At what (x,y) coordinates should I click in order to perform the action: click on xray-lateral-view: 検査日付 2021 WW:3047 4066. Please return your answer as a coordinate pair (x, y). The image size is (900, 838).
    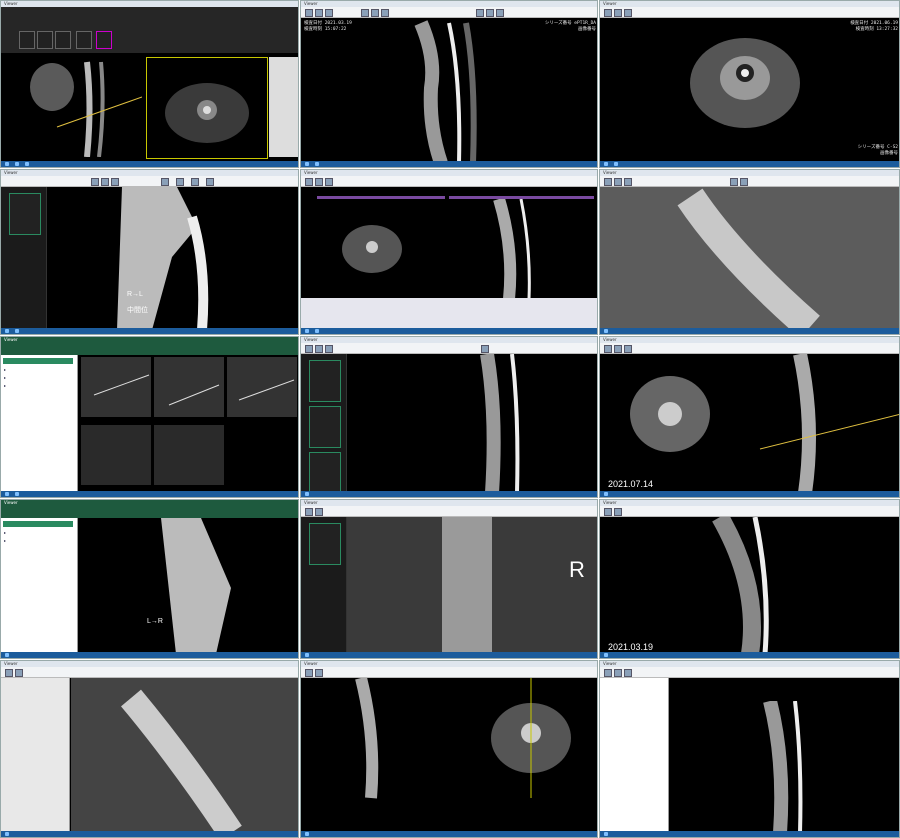
    Looking at the image, I should click on (749, 258).